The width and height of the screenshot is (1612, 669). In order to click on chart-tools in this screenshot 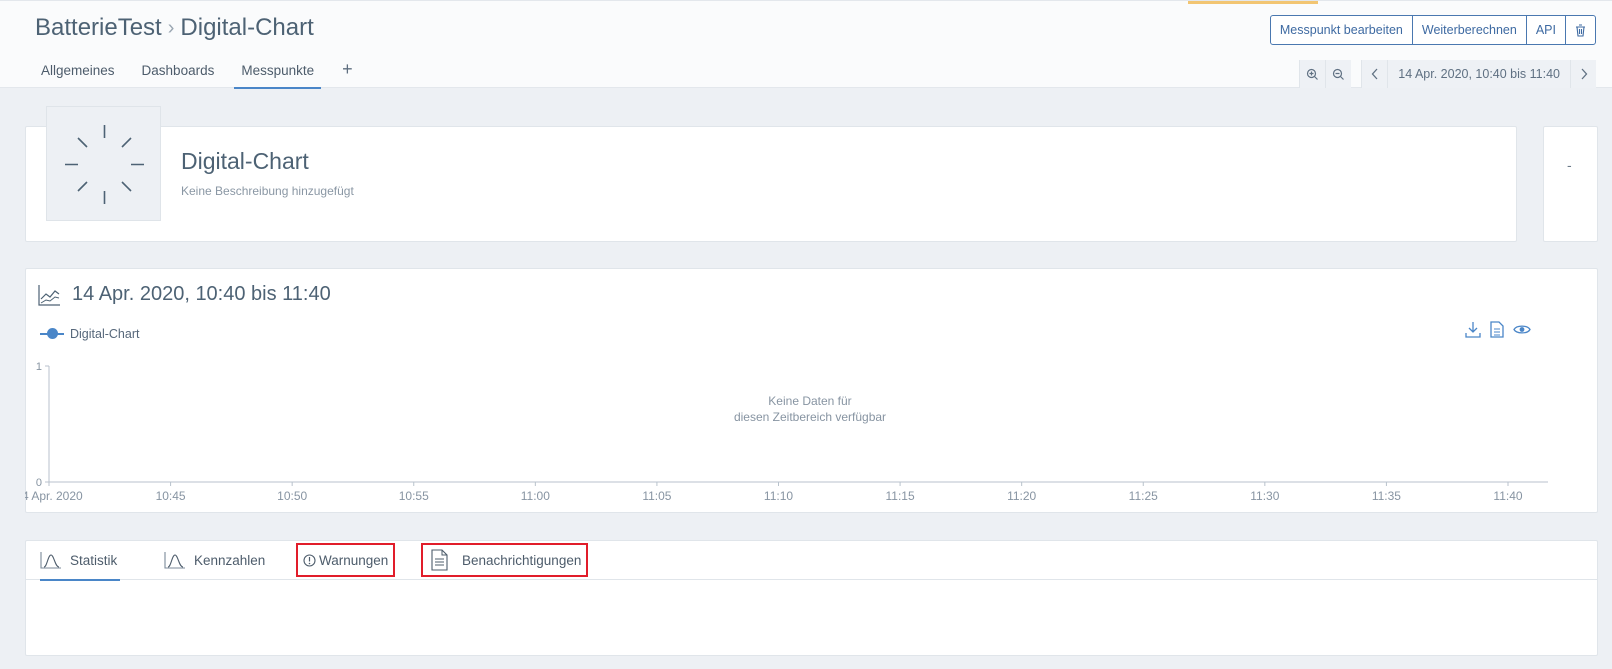, I will do `click(1498, 329)`.